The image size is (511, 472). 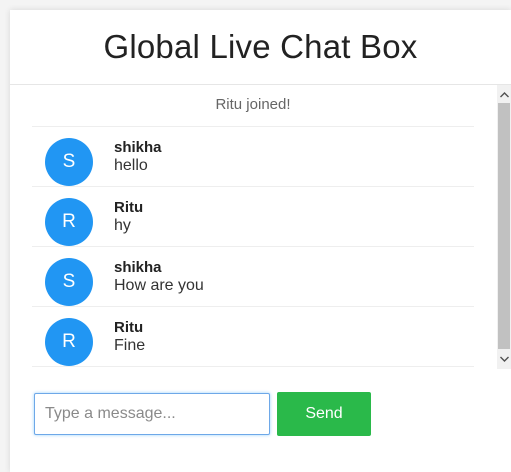 What do you see at coordinates (253, 217) in the screenshot?
I see `message-item: R Ritu hy` at bounding box center [253, 217].